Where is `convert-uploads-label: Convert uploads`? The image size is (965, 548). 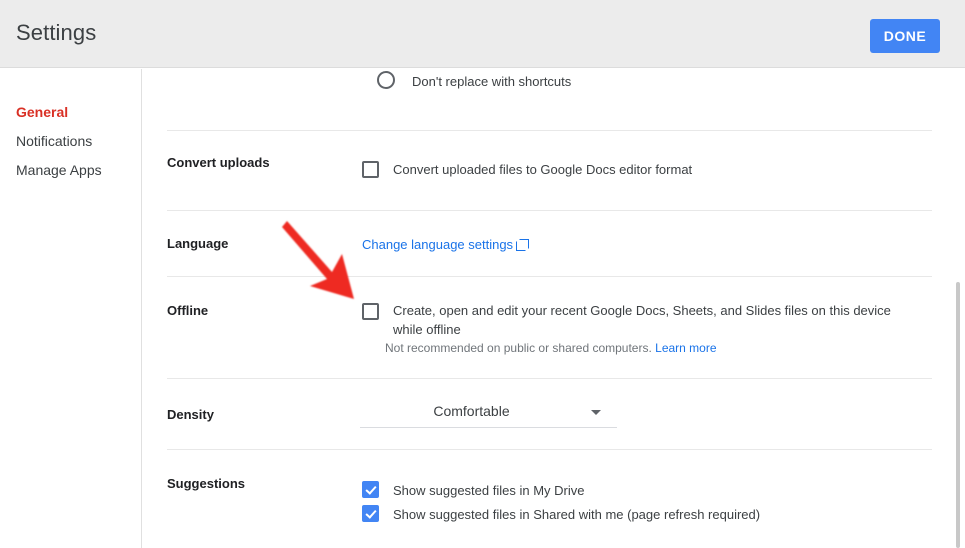
convert-uploads-label: Convert uploads is located at coordinates (218, 162).